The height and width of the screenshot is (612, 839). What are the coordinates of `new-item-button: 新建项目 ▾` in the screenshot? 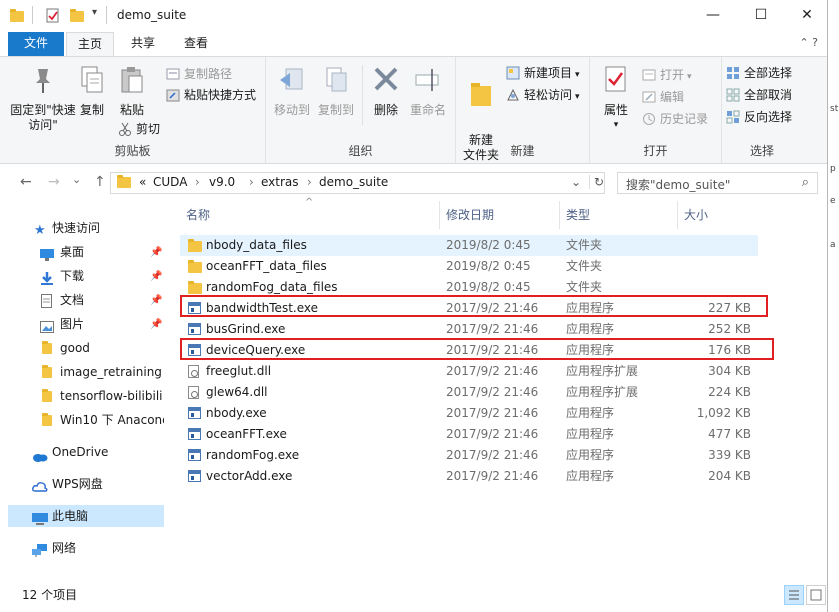 It's located at (543, 73).